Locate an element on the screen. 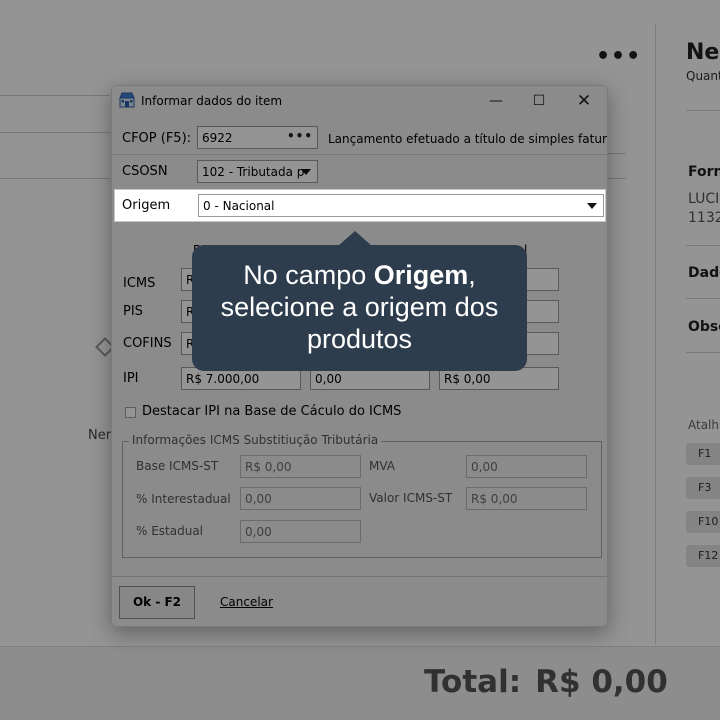  valor-icms-st-label: Valor ICMS-ST is located at coordinates (411, 498).